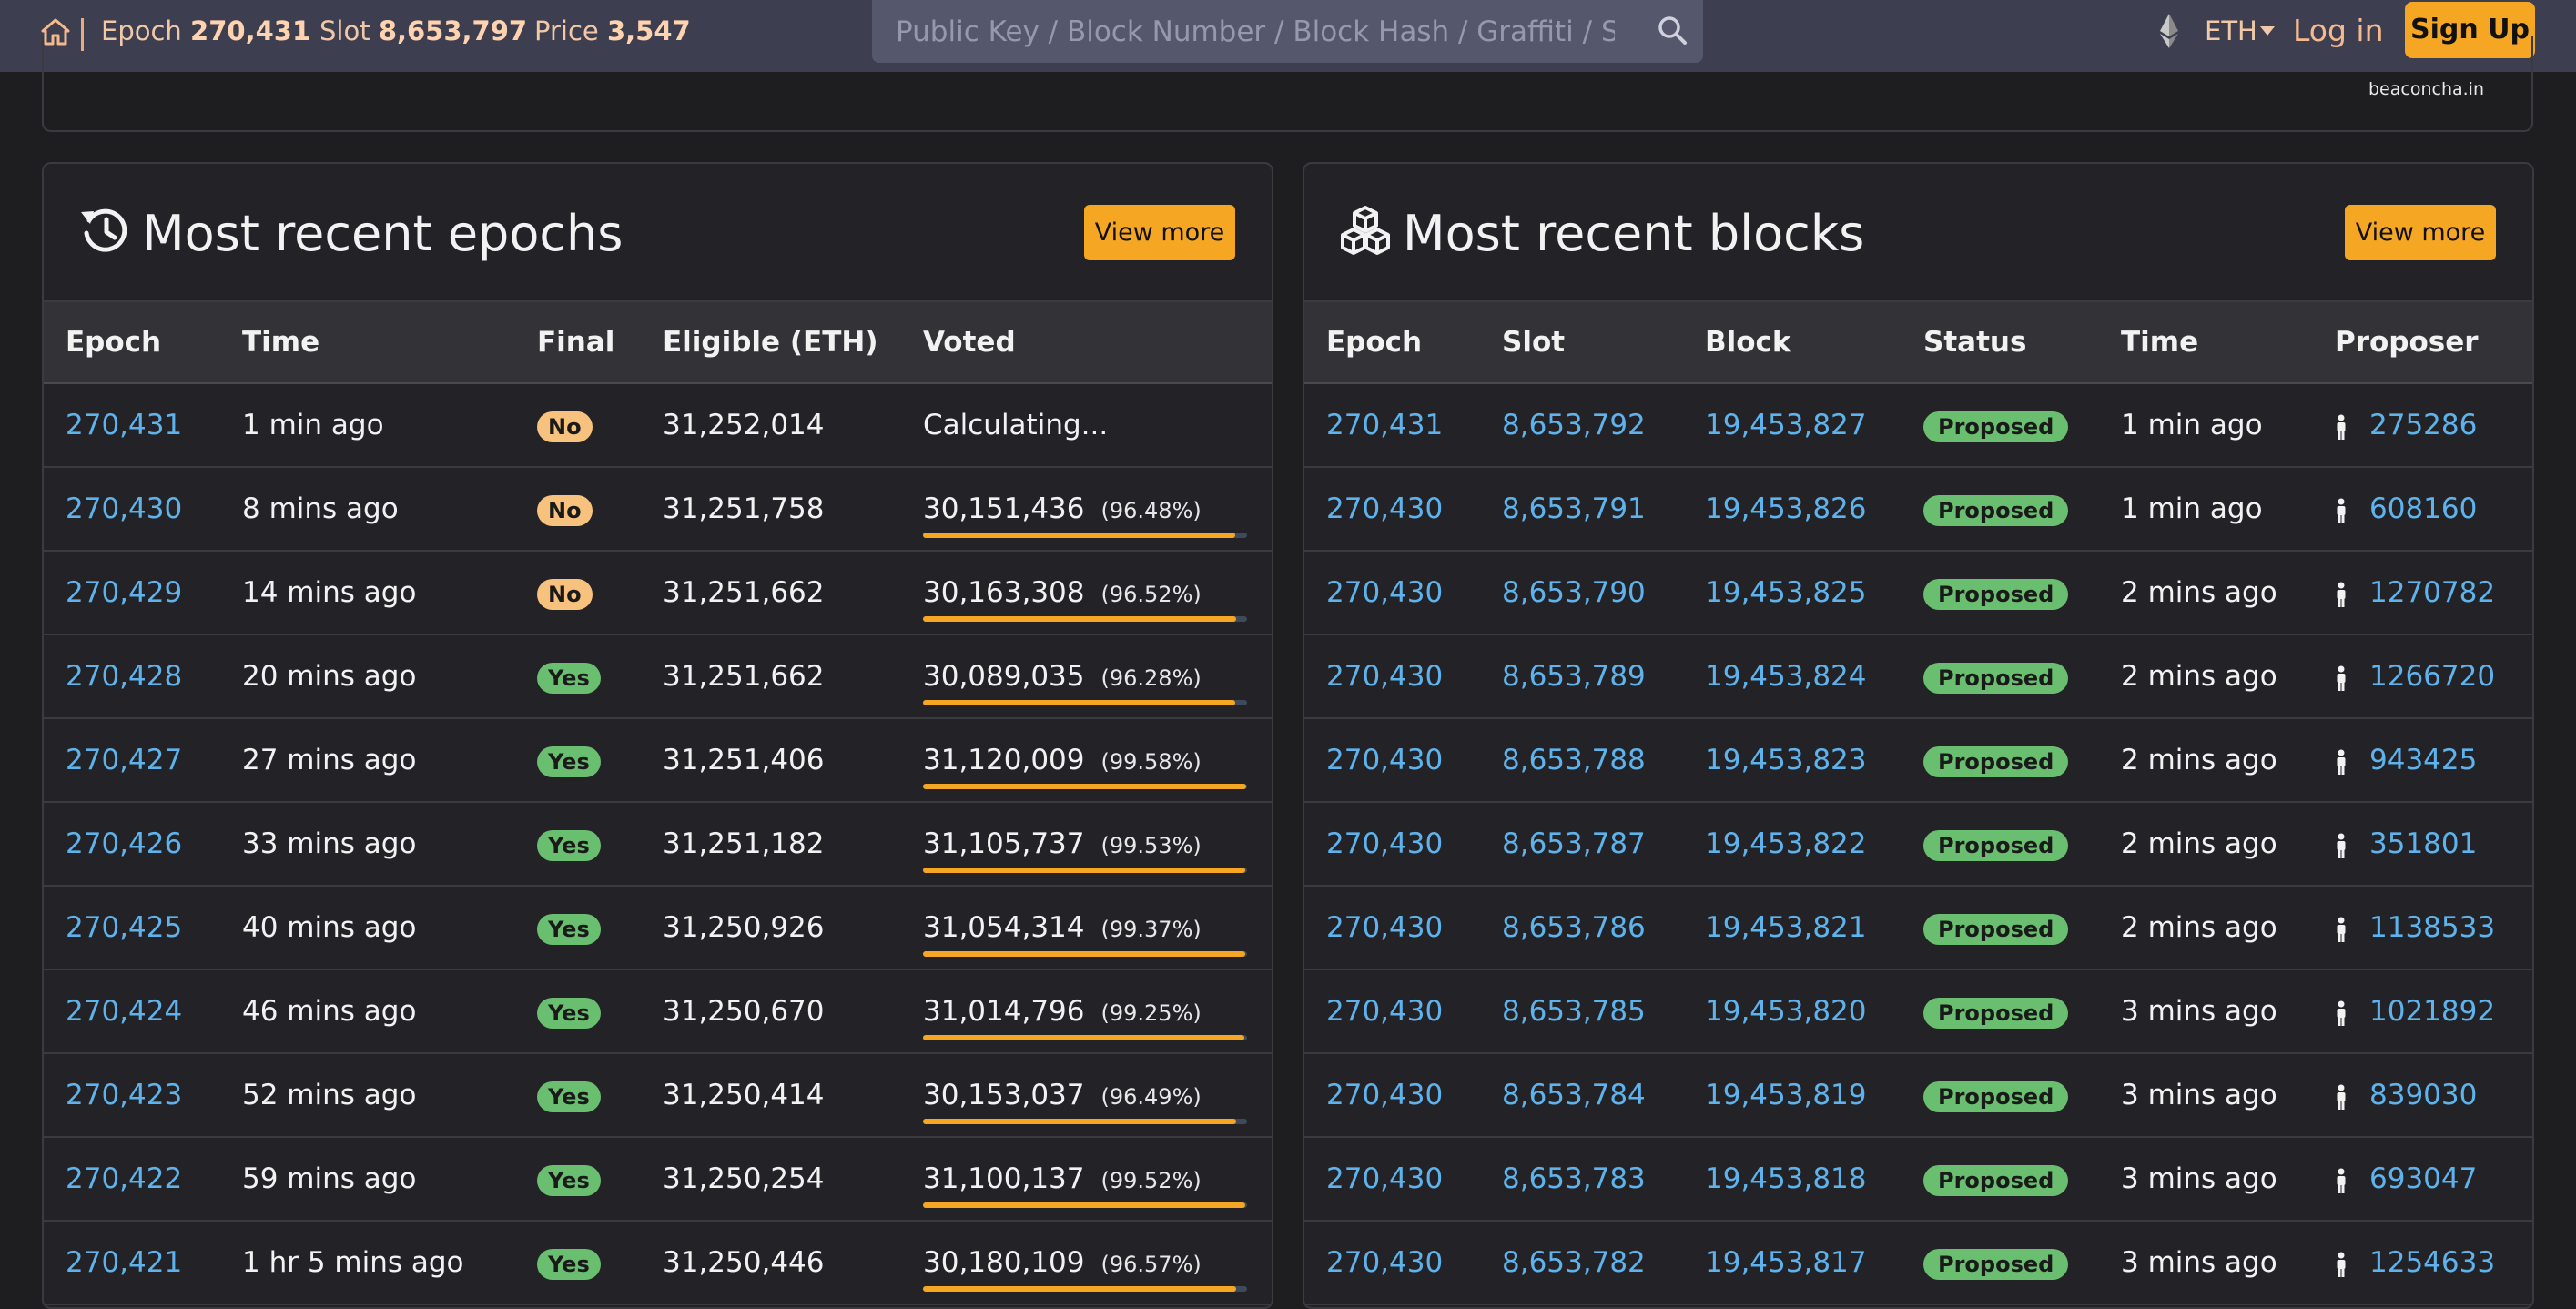 The height and width of the screenshot is (1309, 2576). Describe the element at coordinates (124, 760) in the screenshot. I see `epoch-link: 270,427` at that location.